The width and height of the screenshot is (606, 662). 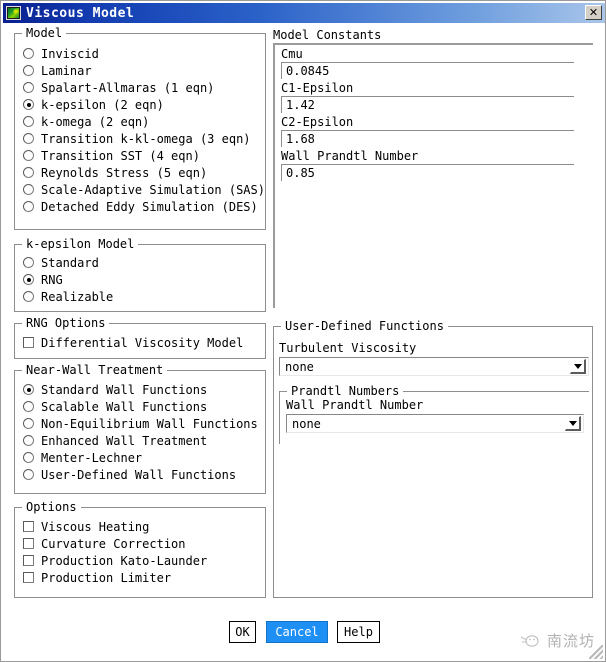 What do you see at coordinates (358, 632) in the screenshot?
I see `help-button: Help` at bounding box center [358, 632].